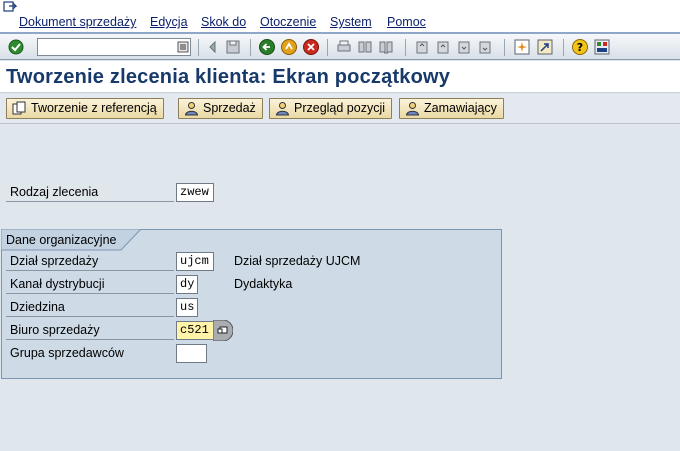 Image resolution: width=680 pixels, height=451 pixels. I want to click on exit-icon, so click(289, 47).